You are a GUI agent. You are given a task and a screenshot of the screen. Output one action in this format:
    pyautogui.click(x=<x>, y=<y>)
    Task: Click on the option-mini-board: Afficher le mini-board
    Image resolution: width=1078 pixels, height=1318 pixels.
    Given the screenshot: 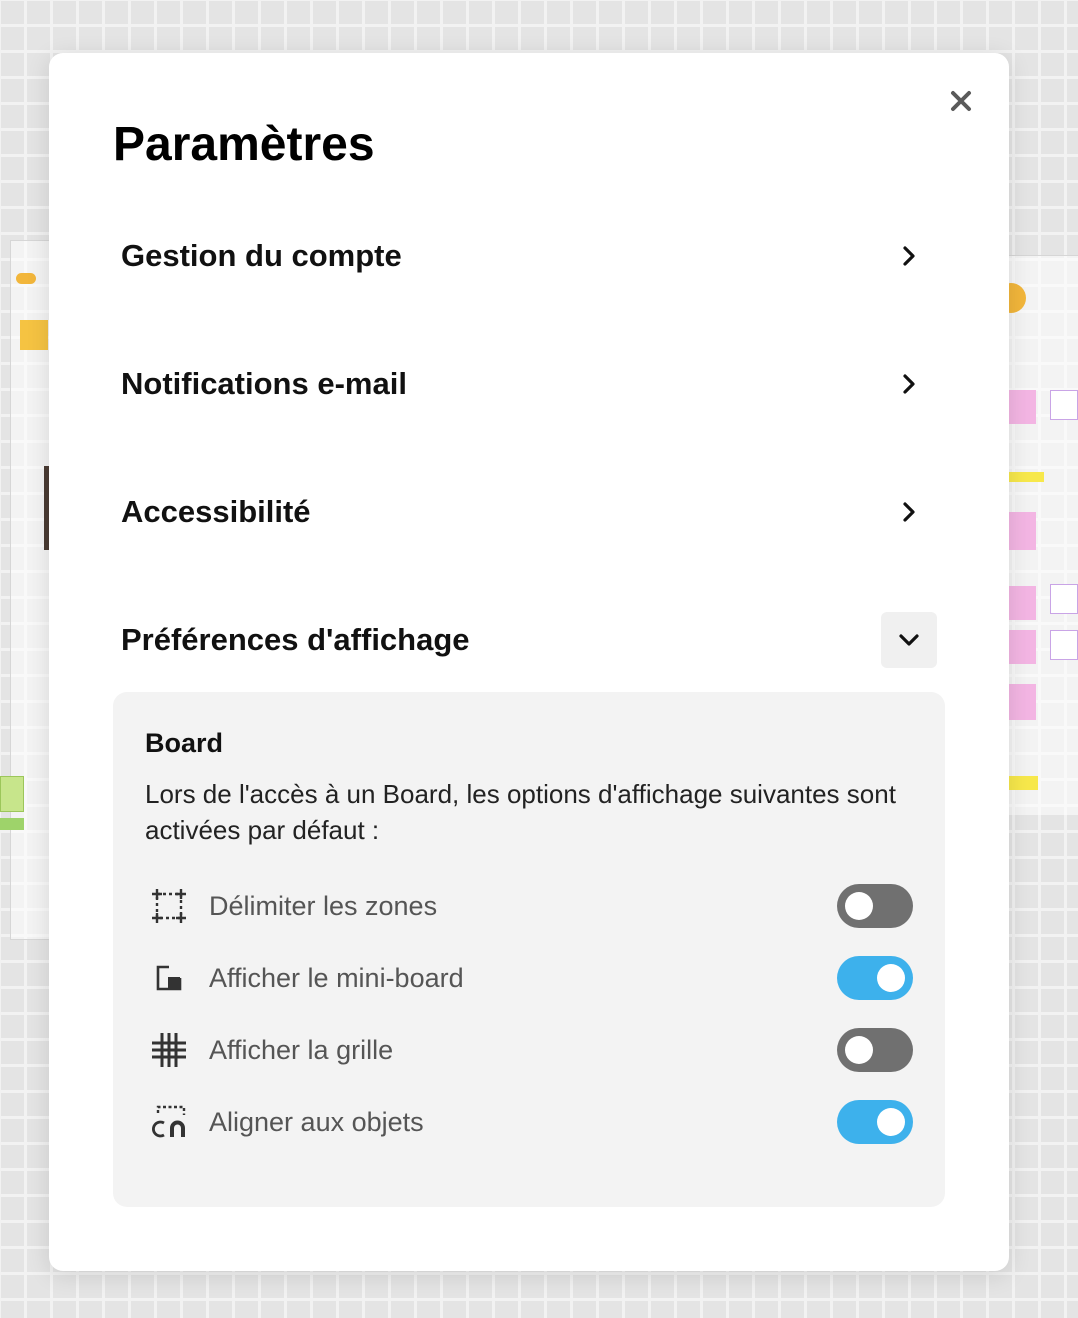 What is the action you would take?
    pyautogui.click(x=529, y=978)
    